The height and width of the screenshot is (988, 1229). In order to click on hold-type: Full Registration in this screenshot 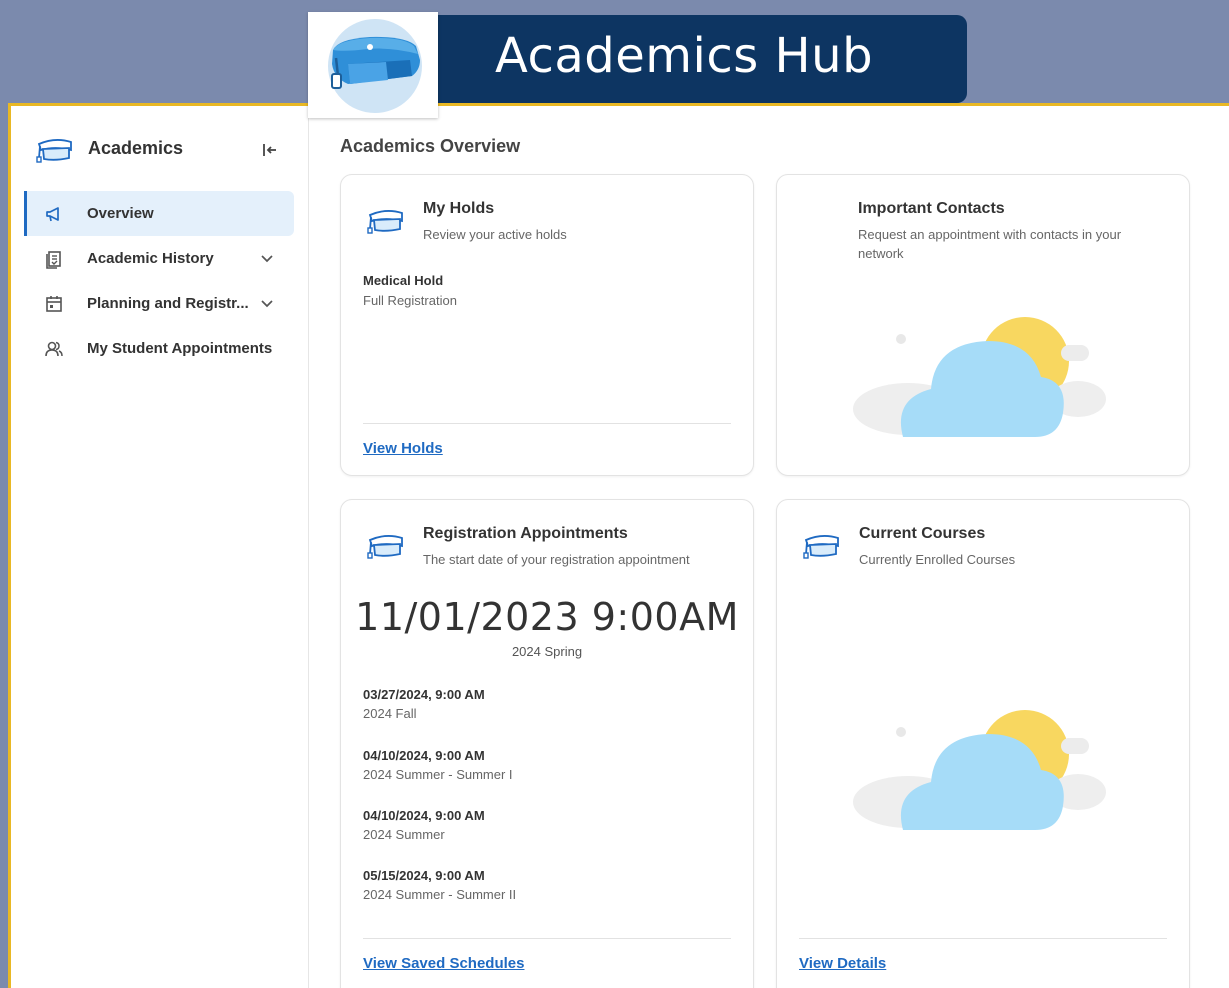, I will do `click(410, 300)`.